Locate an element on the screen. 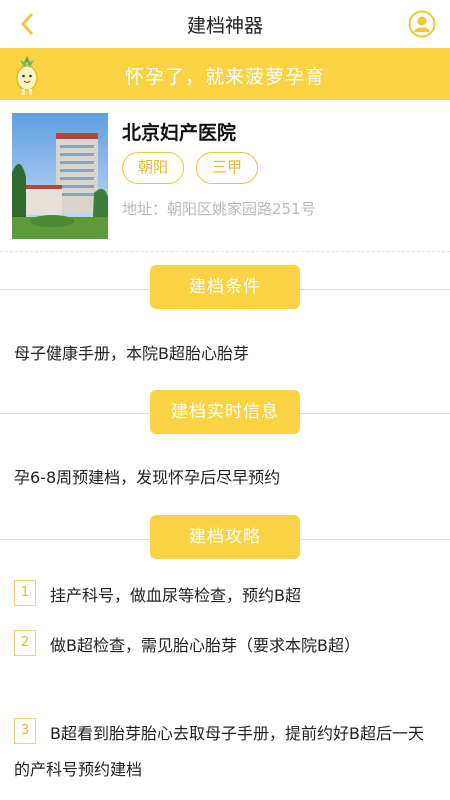 The width and height of the screenshot is (450, 800). step-text: B超看到胎芽胎心去取母子手册，提前约好B超后一天的产科号预约建档 is located at coordinates (219, 751).